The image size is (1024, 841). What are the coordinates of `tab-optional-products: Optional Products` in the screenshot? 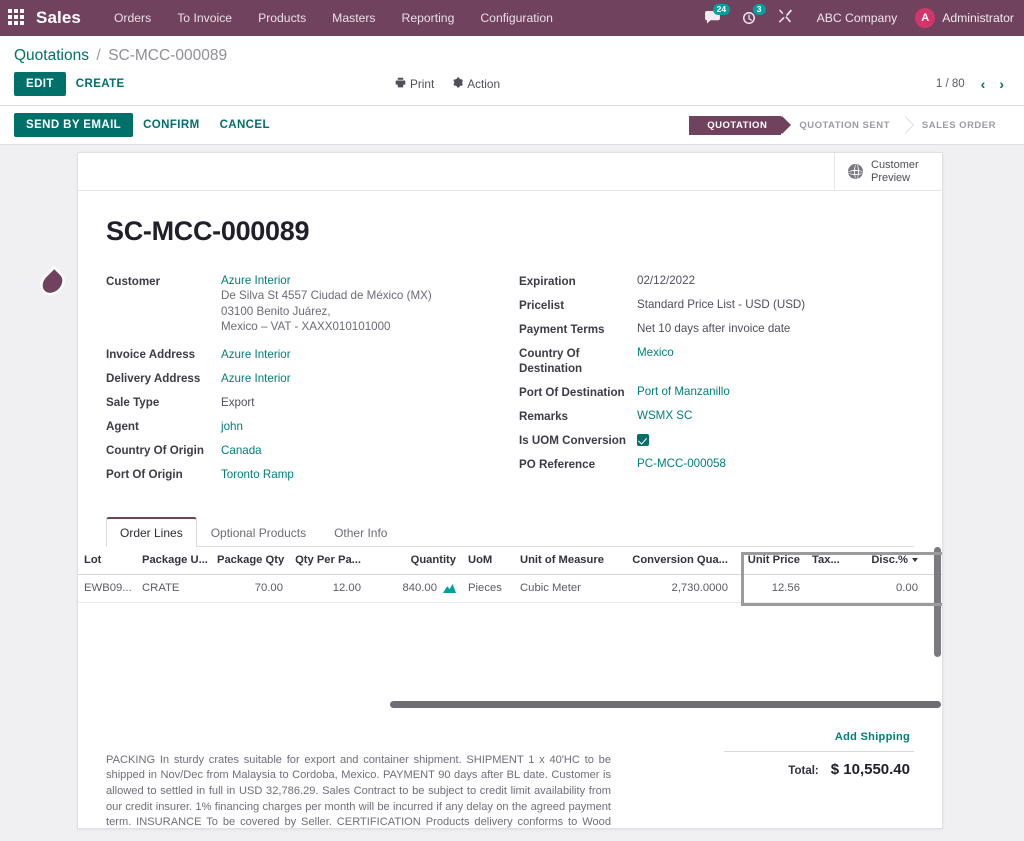 It's located at (258, 532).